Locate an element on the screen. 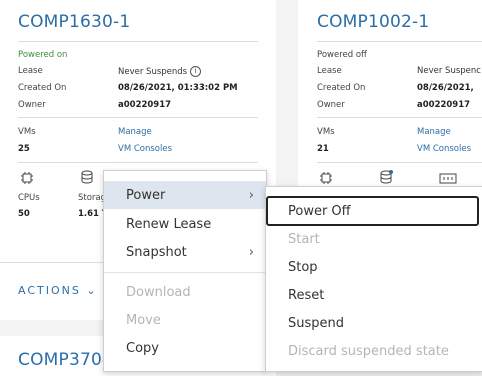  menu-item-label: Suspend is located at coordinates (316, 323).